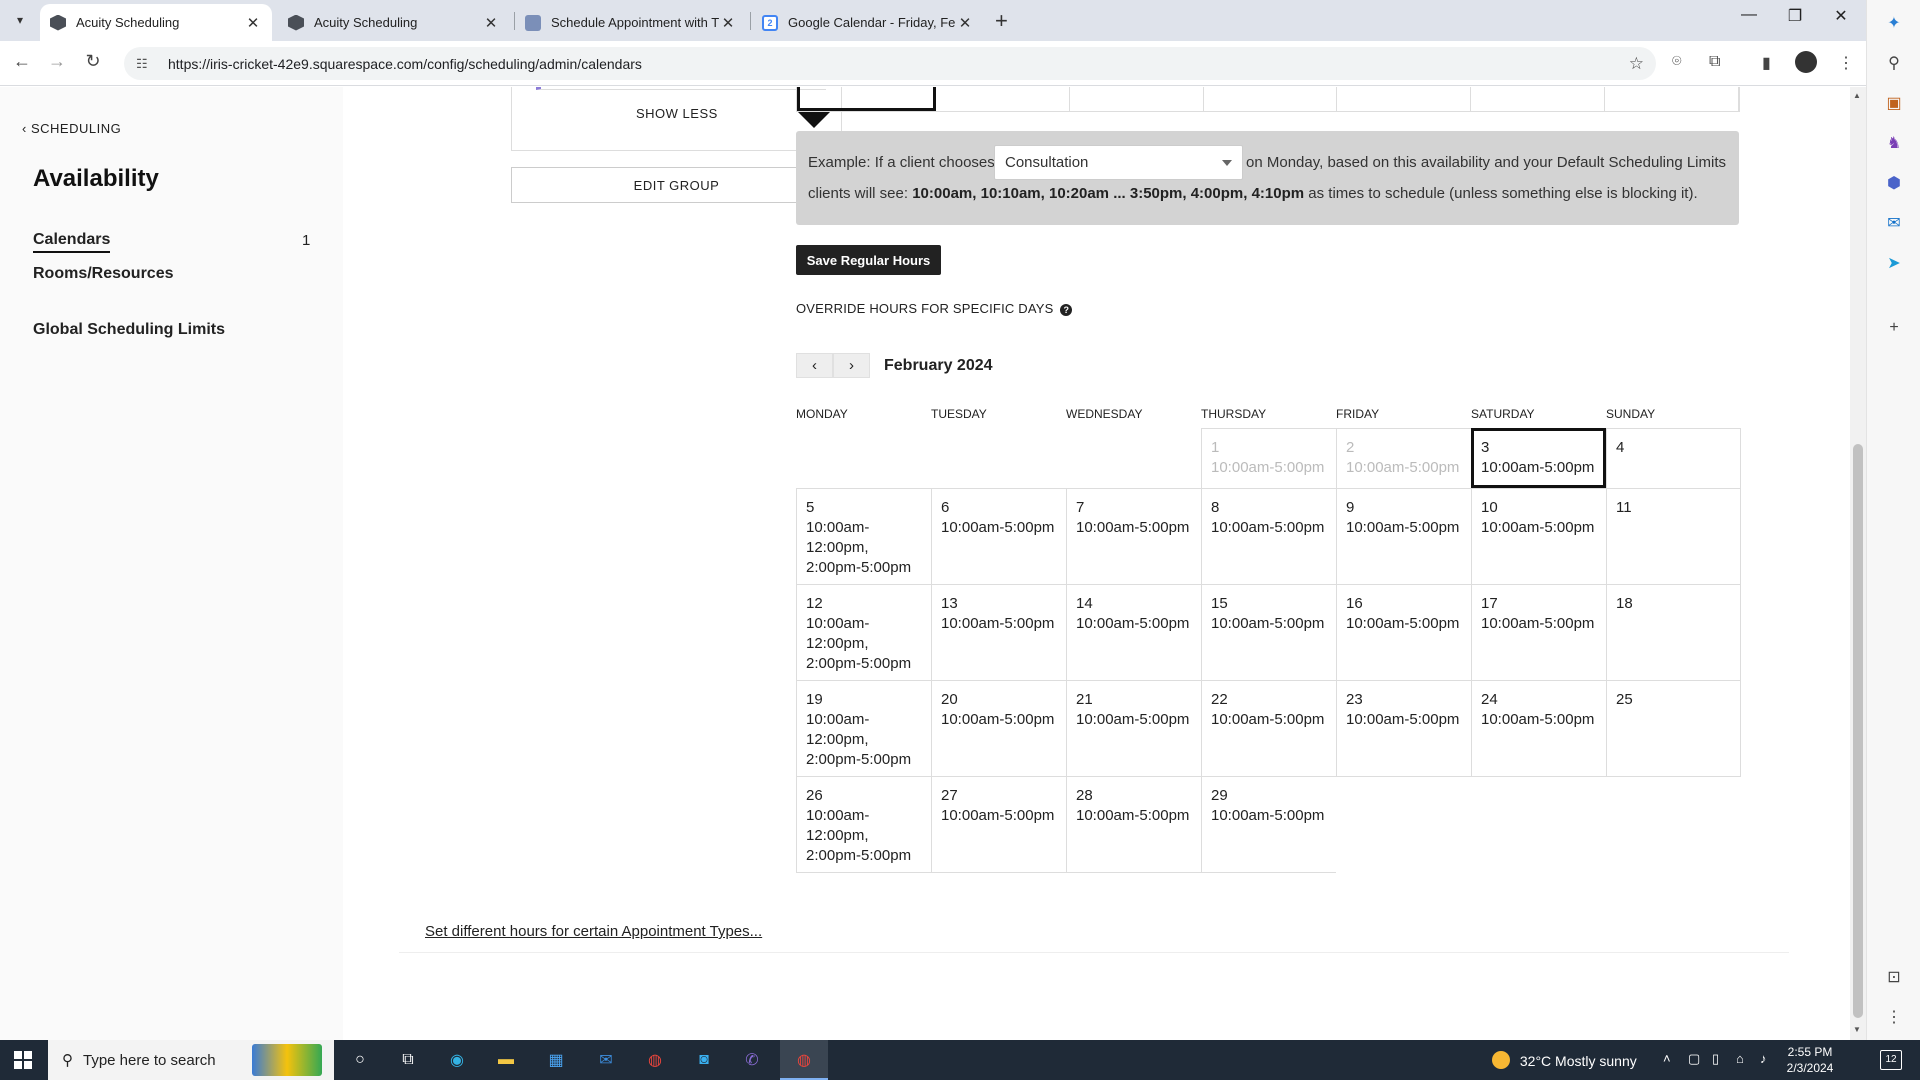 The height and width of the screenshot is (1080, 1920). What do you see at coordinates (998, 728) in the screenshot?
I see `calendar-day-cell: 20 10:00am-5:00pm` at bounding box center [998, 728].